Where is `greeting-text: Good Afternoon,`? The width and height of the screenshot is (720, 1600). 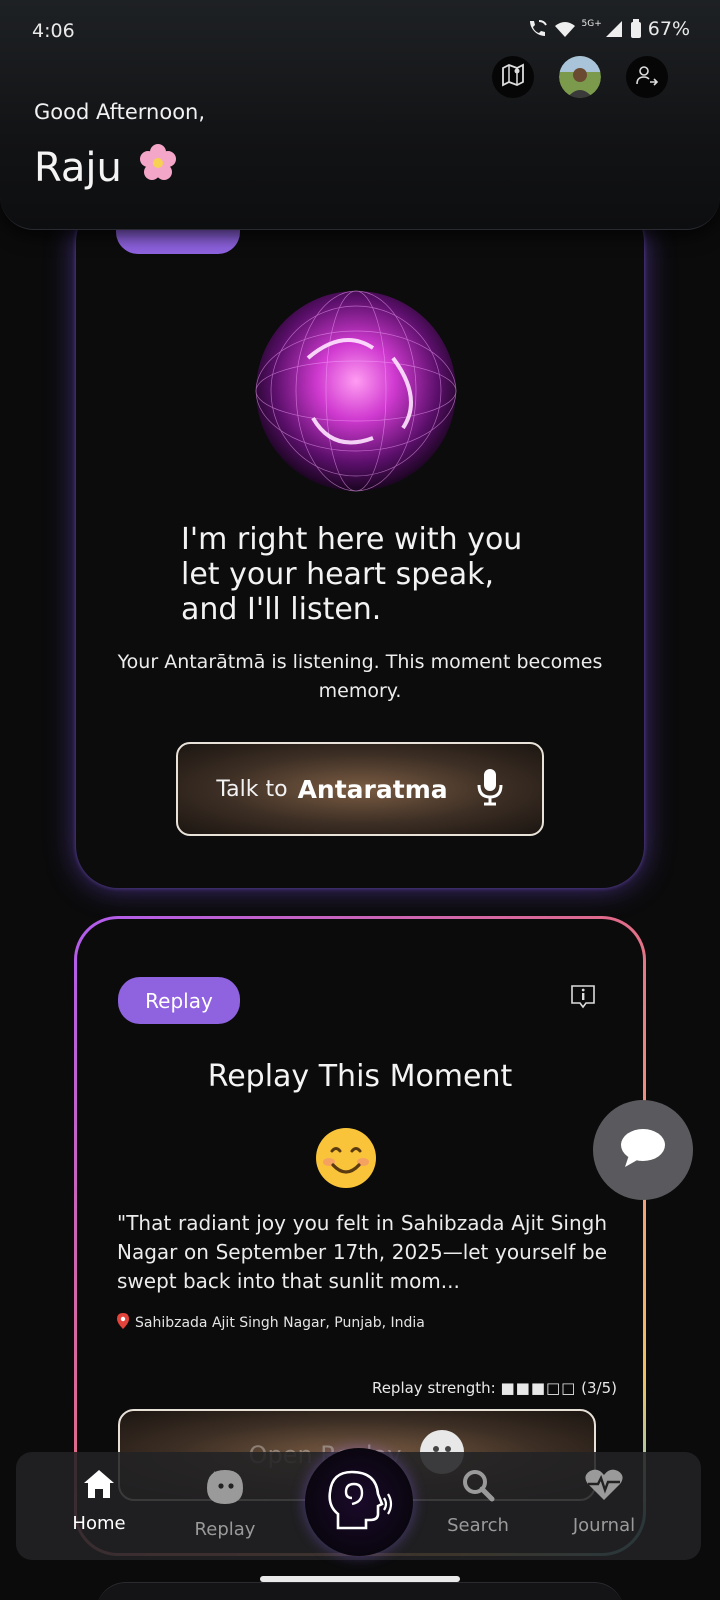 greeting-text: Good Afternoon, is located at coordinates (120, 112).